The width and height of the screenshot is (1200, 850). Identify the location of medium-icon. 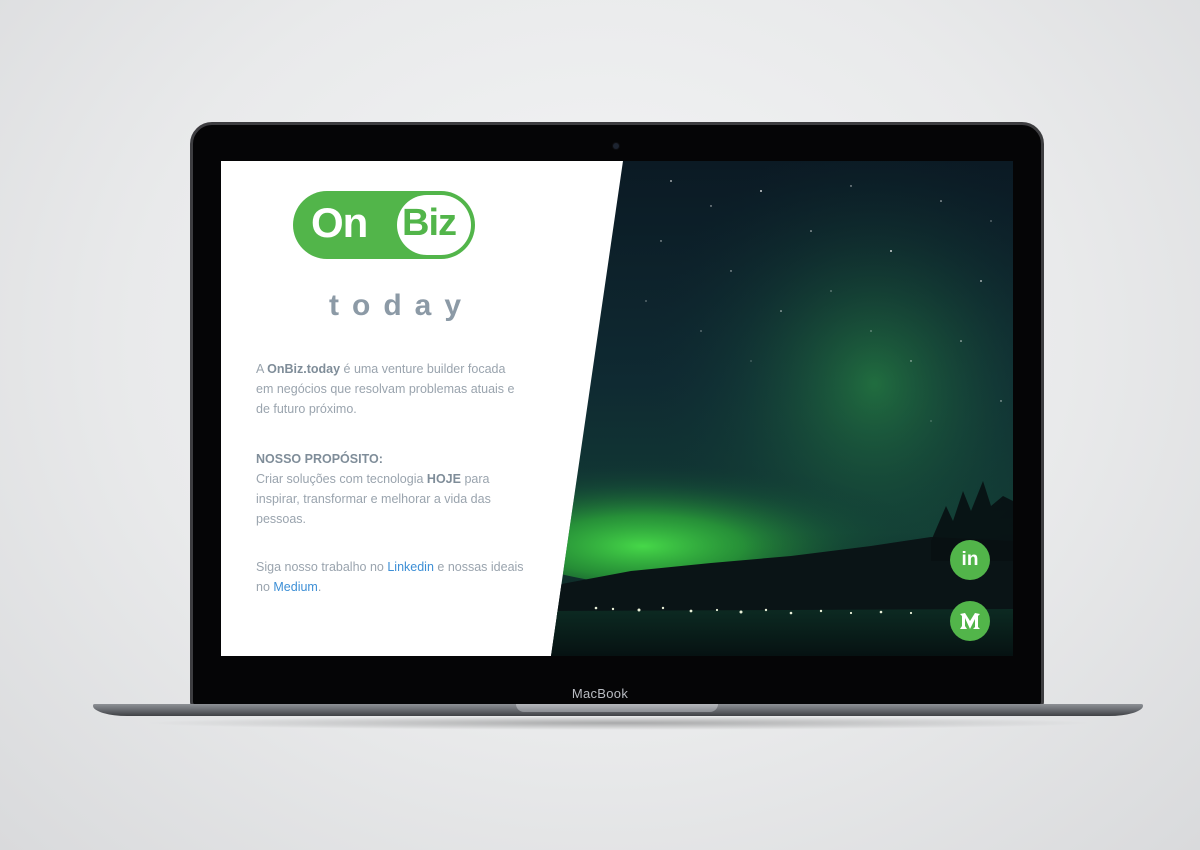
(970, 621).